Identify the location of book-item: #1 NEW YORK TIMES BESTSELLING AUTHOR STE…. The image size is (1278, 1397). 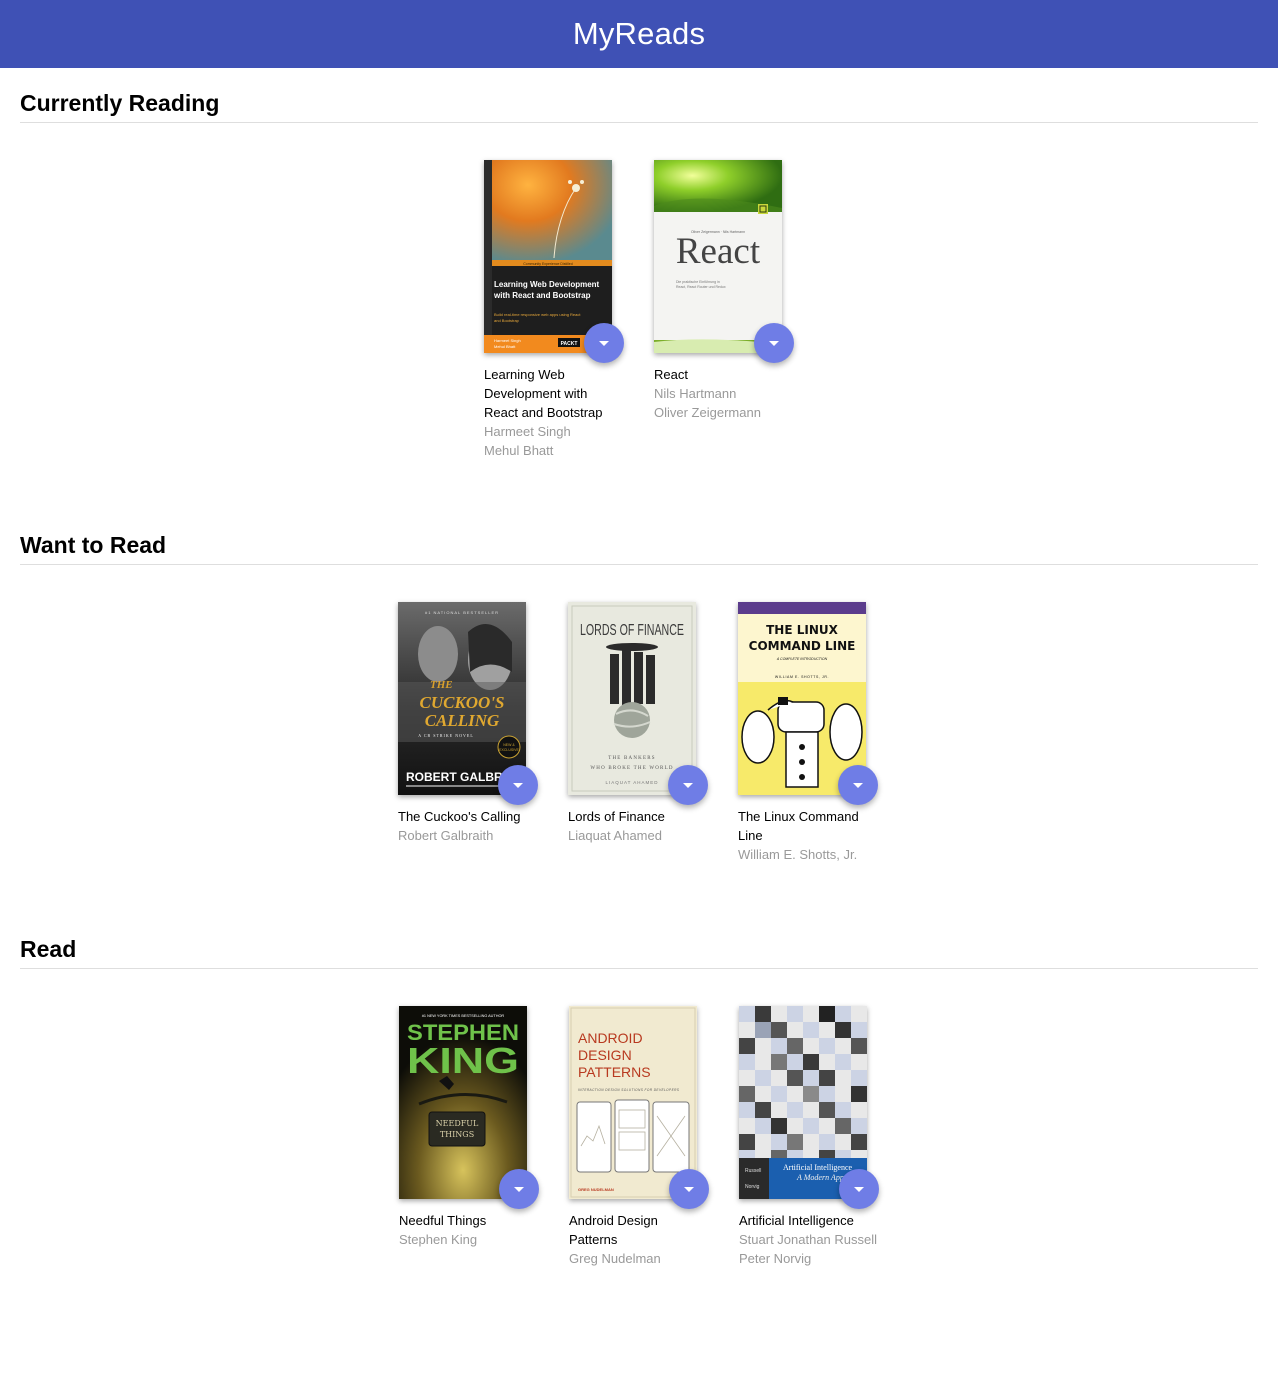
(469, 1127).